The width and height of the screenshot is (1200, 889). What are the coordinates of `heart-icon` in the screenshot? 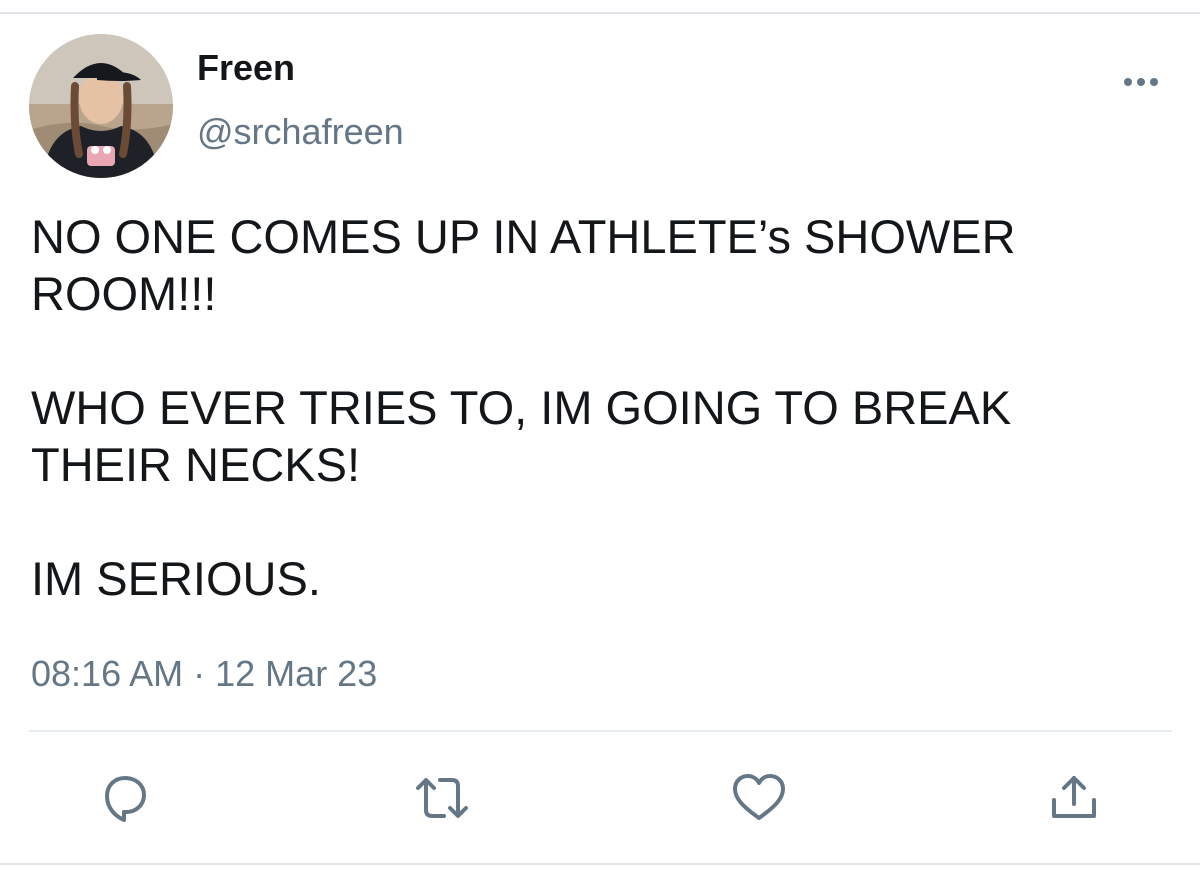 It's located at (759, 797).